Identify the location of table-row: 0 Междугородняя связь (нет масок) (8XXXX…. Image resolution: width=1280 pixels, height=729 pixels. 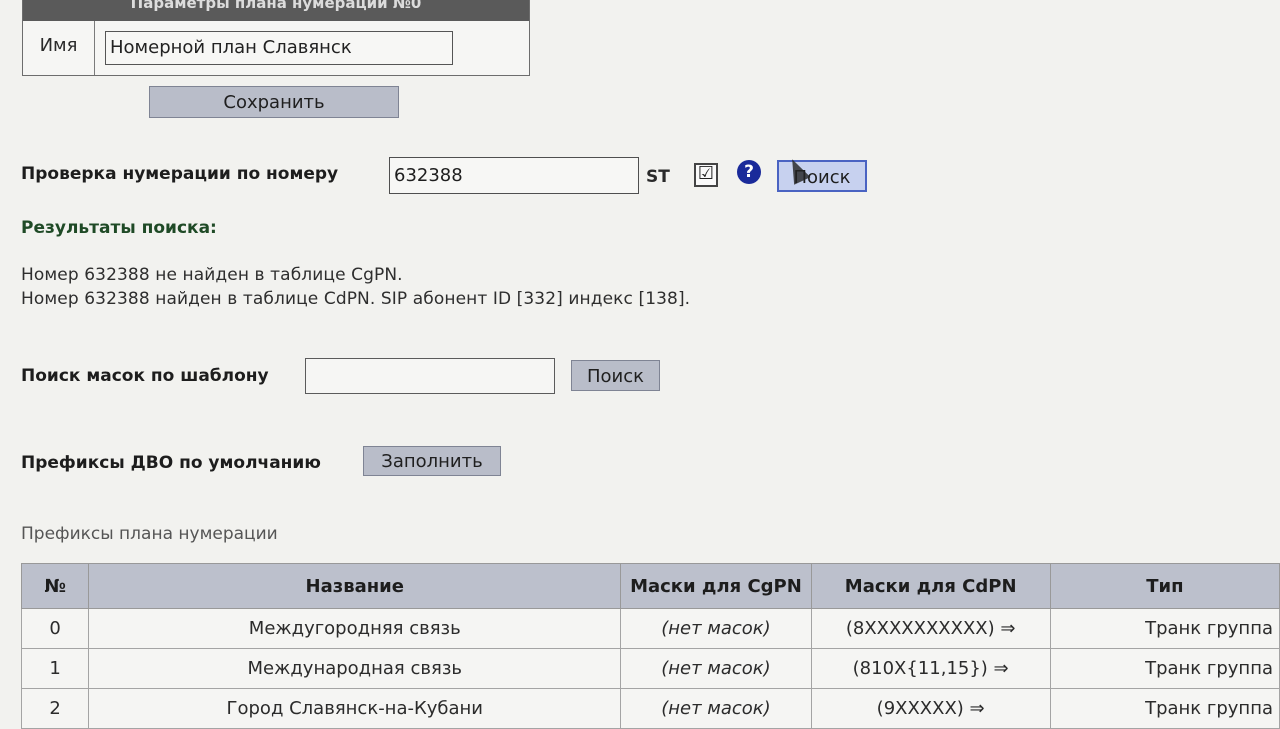
(650, 628).